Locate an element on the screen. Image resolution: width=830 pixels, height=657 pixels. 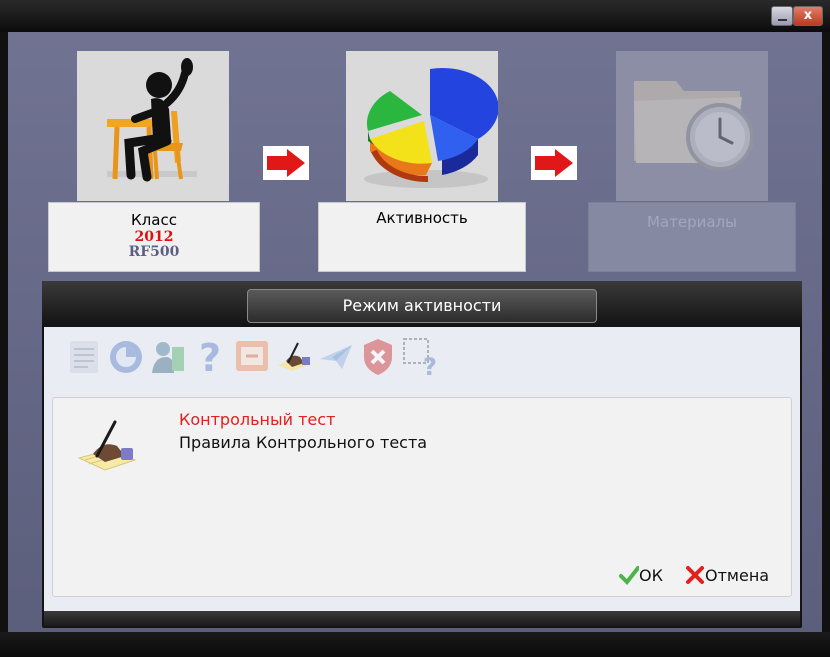
cancel-button: Отмена is located at coordinates (727, 576).